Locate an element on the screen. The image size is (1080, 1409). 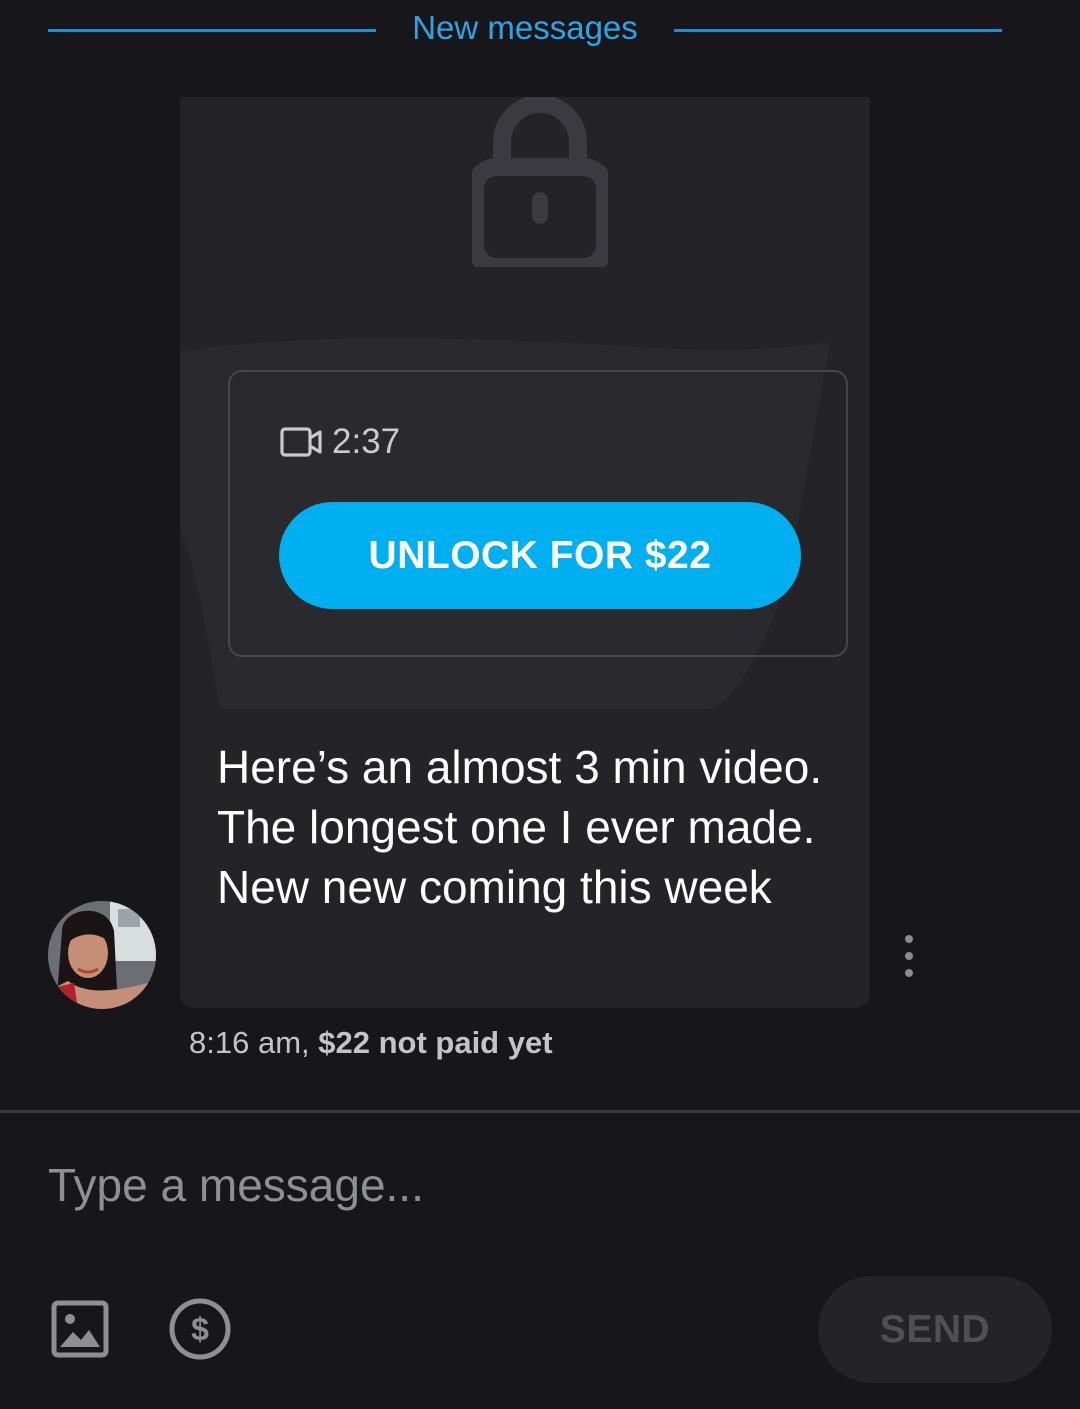
sender-avatar is located at coordinates (102, 955).